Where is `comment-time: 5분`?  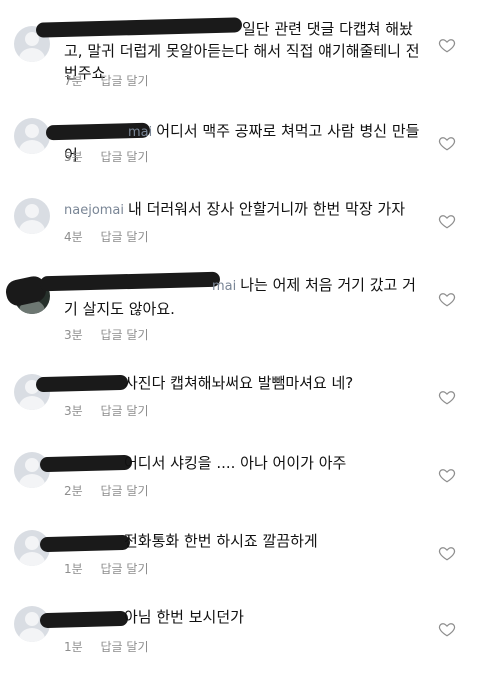 comment-time: 5분 is located at coordinates (73, 157).